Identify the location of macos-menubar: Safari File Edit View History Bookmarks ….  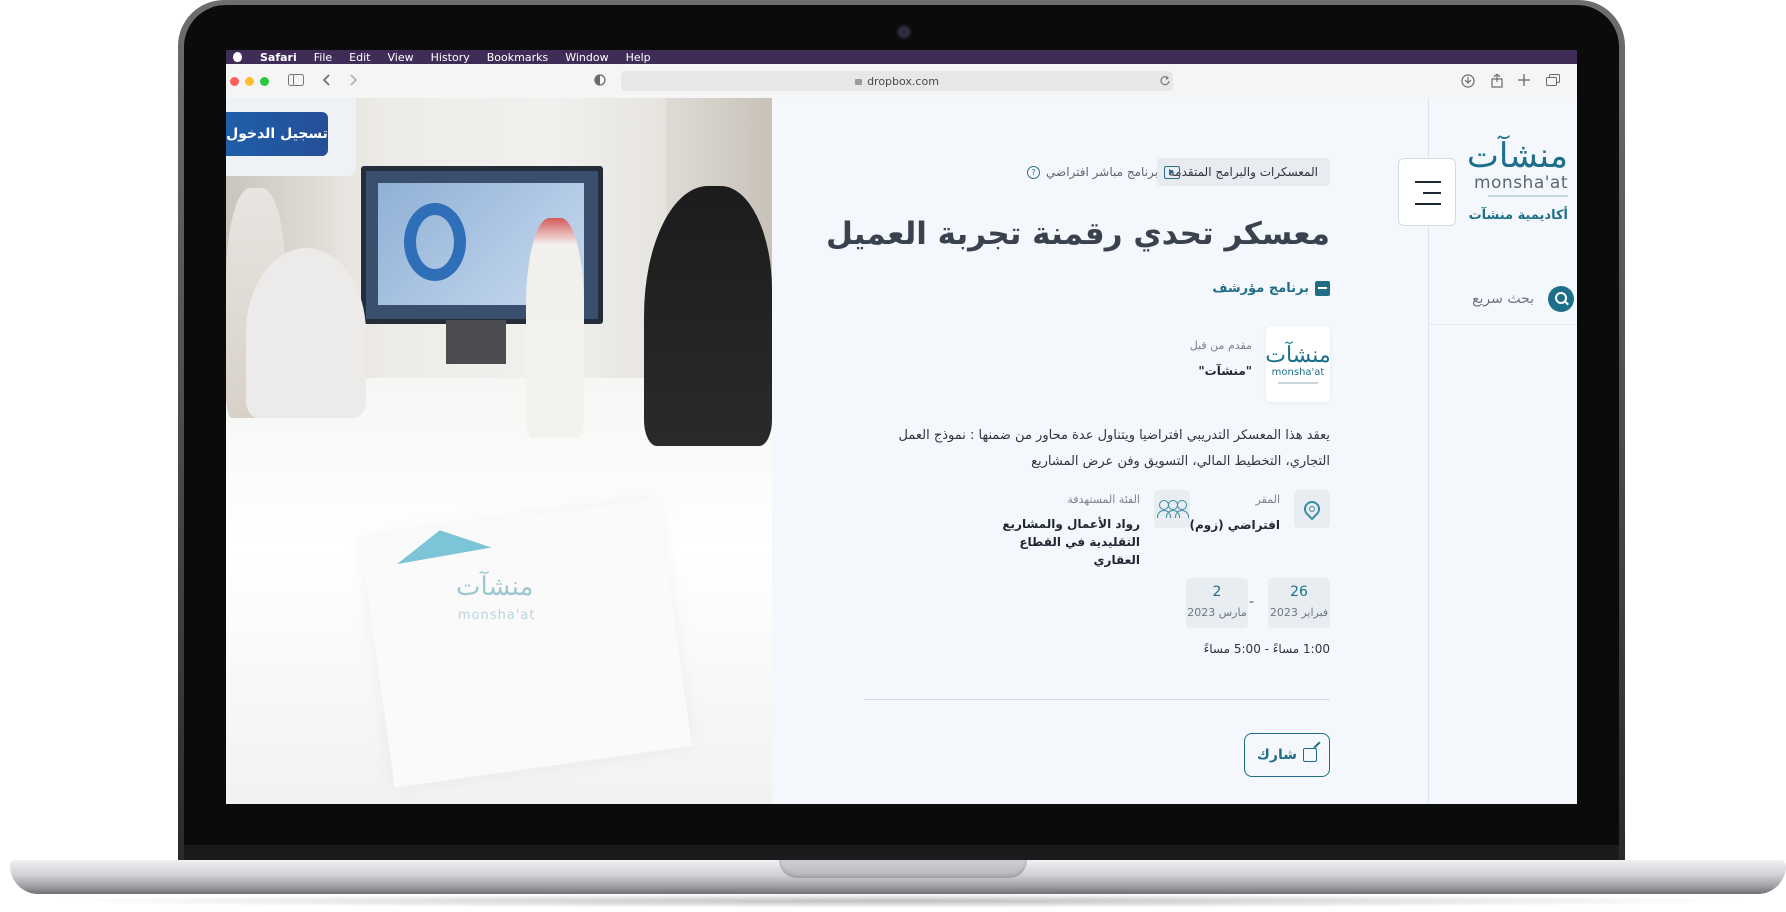
(901, 57).